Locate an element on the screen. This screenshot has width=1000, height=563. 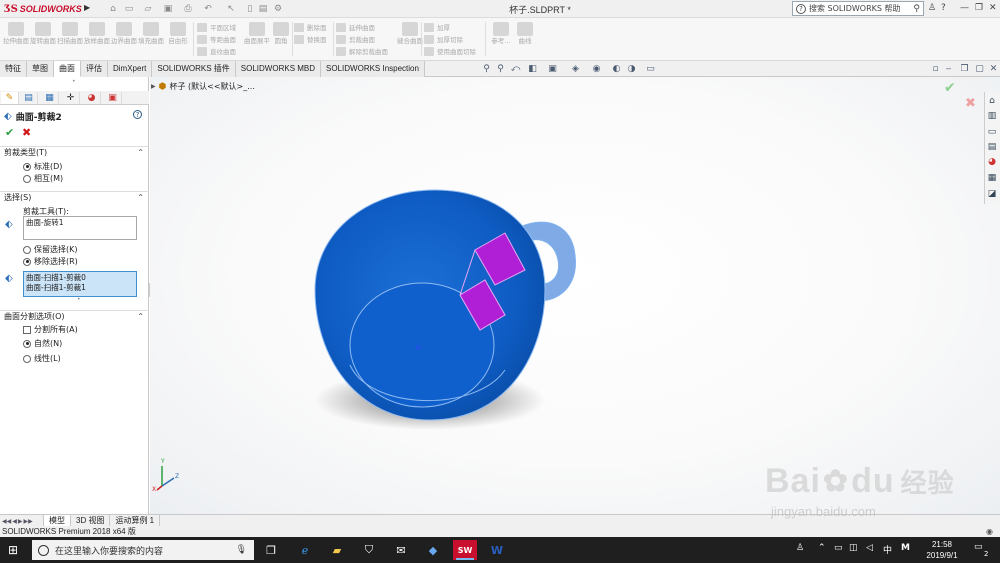
cancel-button: ✖ is located at coordinates (26, 132).